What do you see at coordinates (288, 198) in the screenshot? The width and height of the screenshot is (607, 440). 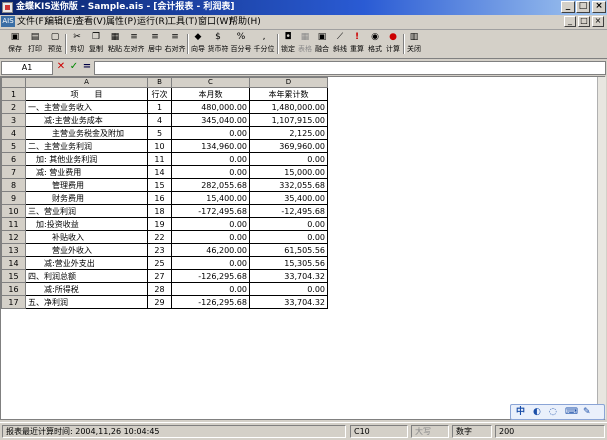 I see `cell-ytd: 35,400.00` at bounding box center [288, 198].